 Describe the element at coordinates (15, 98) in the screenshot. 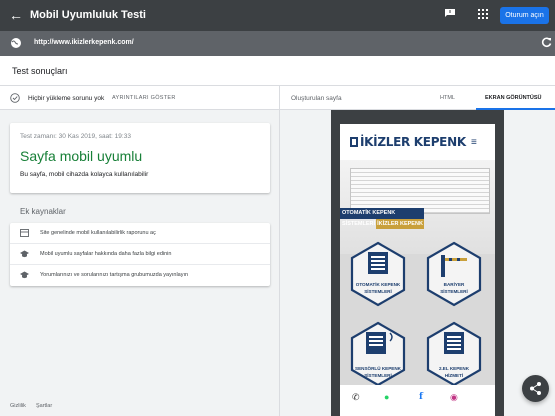

I see `check-circle-icon` at that location.